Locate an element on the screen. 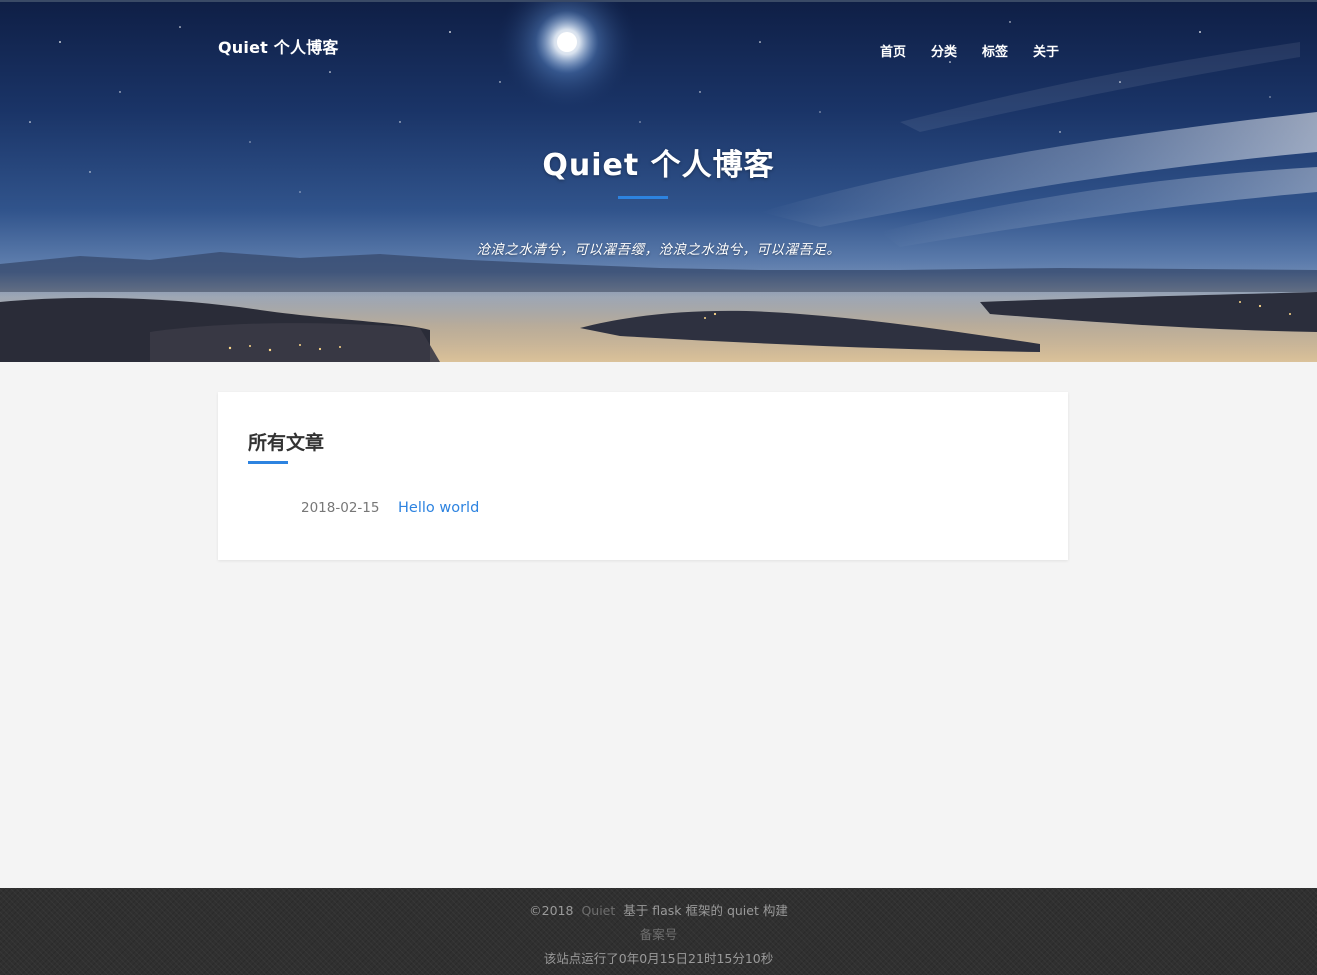  post-title-link: Hello world is located at coordinates (438, 508).